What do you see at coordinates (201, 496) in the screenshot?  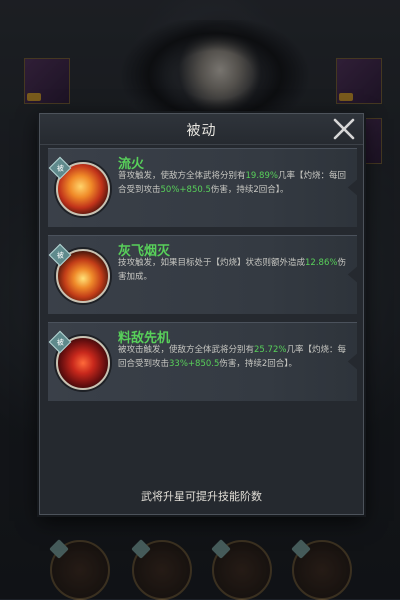 I see `star-up-hint: 武将升星可提升技能阶数` at bounding box center [201, 496].